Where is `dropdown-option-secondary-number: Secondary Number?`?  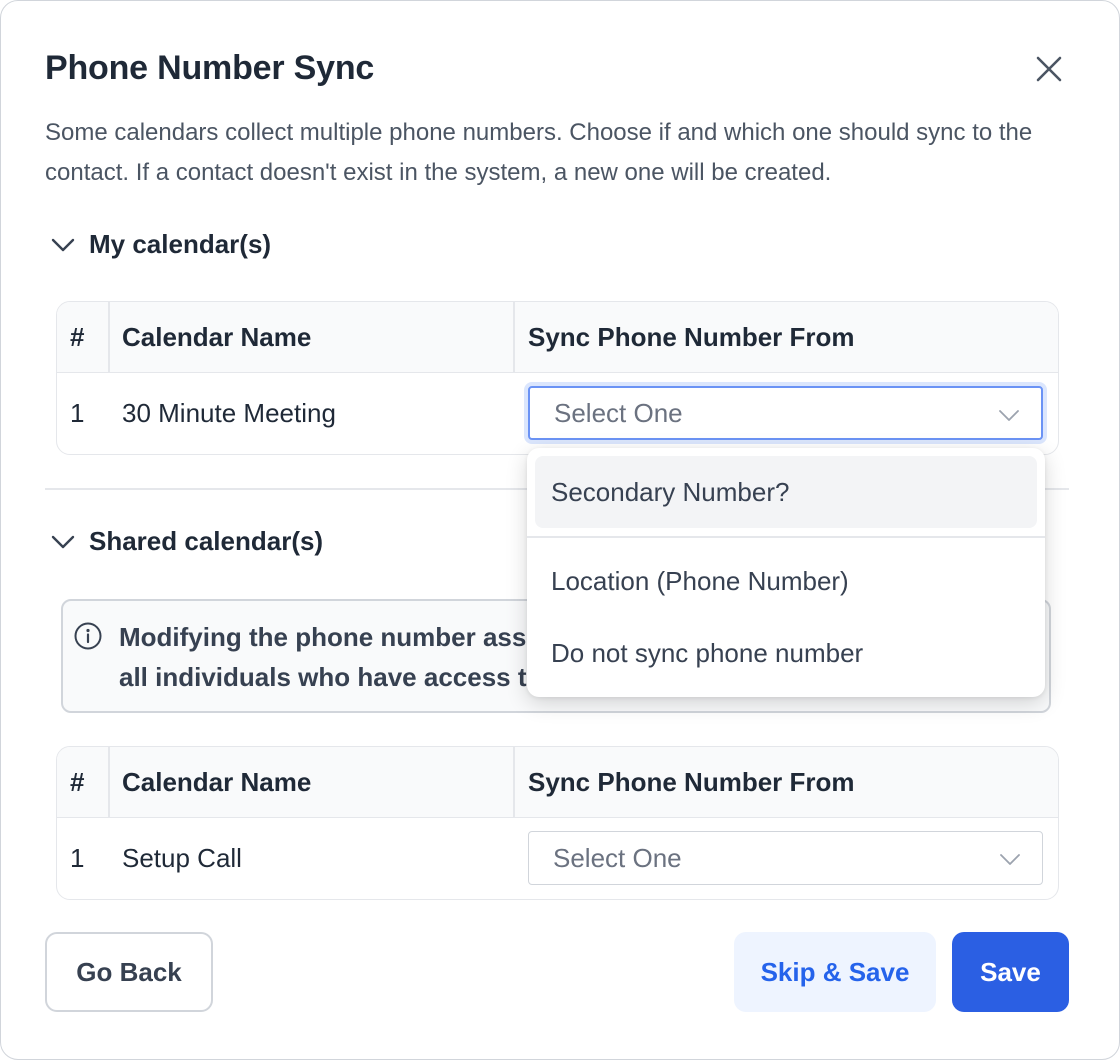
dropdown-option-secondary-number: Secondary Number? is located at coordinates (786, 492).